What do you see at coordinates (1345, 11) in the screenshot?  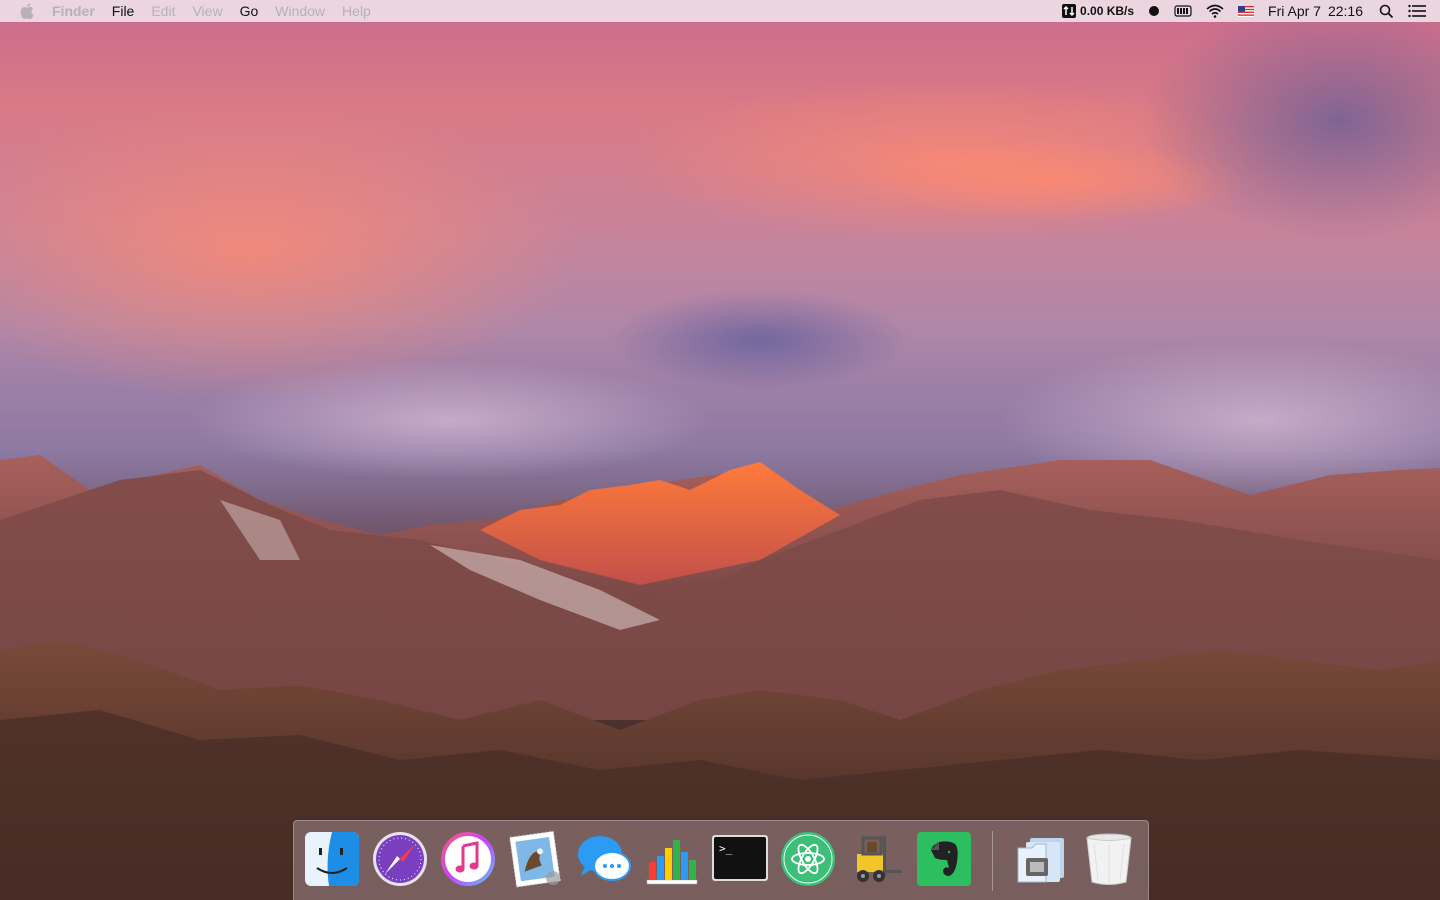 I see `clock-time: 22:16` at bounding box center [1345, 11].